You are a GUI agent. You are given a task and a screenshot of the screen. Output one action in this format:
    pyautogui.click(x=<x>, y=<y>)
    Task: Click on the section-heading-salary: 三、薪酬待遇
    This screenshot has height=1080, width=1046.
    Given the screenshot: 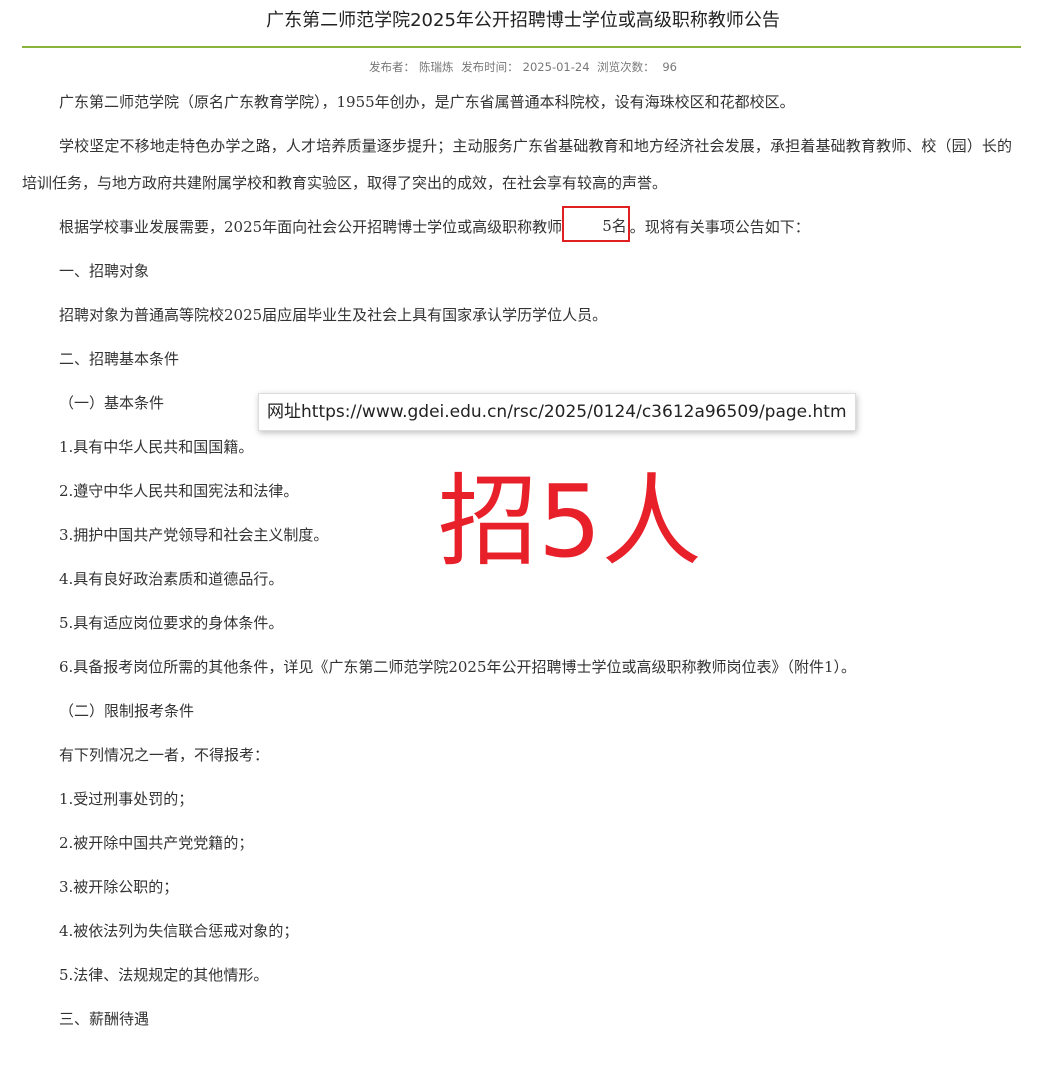 What is the action you would take?
    pyautogui.click(x=104, y=1019)
    